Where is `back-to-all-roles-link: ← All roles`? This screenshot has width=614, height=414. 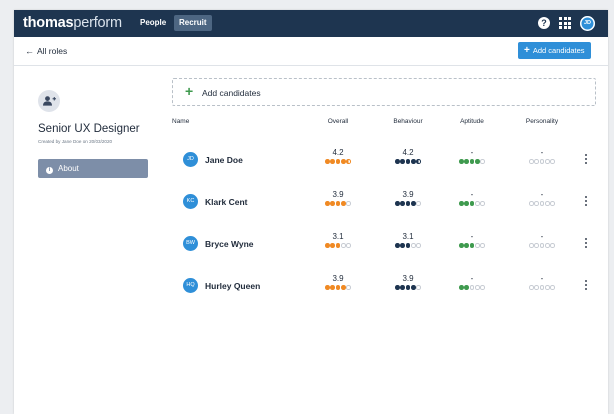
back-to-all-roles-link: ← All roles is located at coordinates (46, 51).